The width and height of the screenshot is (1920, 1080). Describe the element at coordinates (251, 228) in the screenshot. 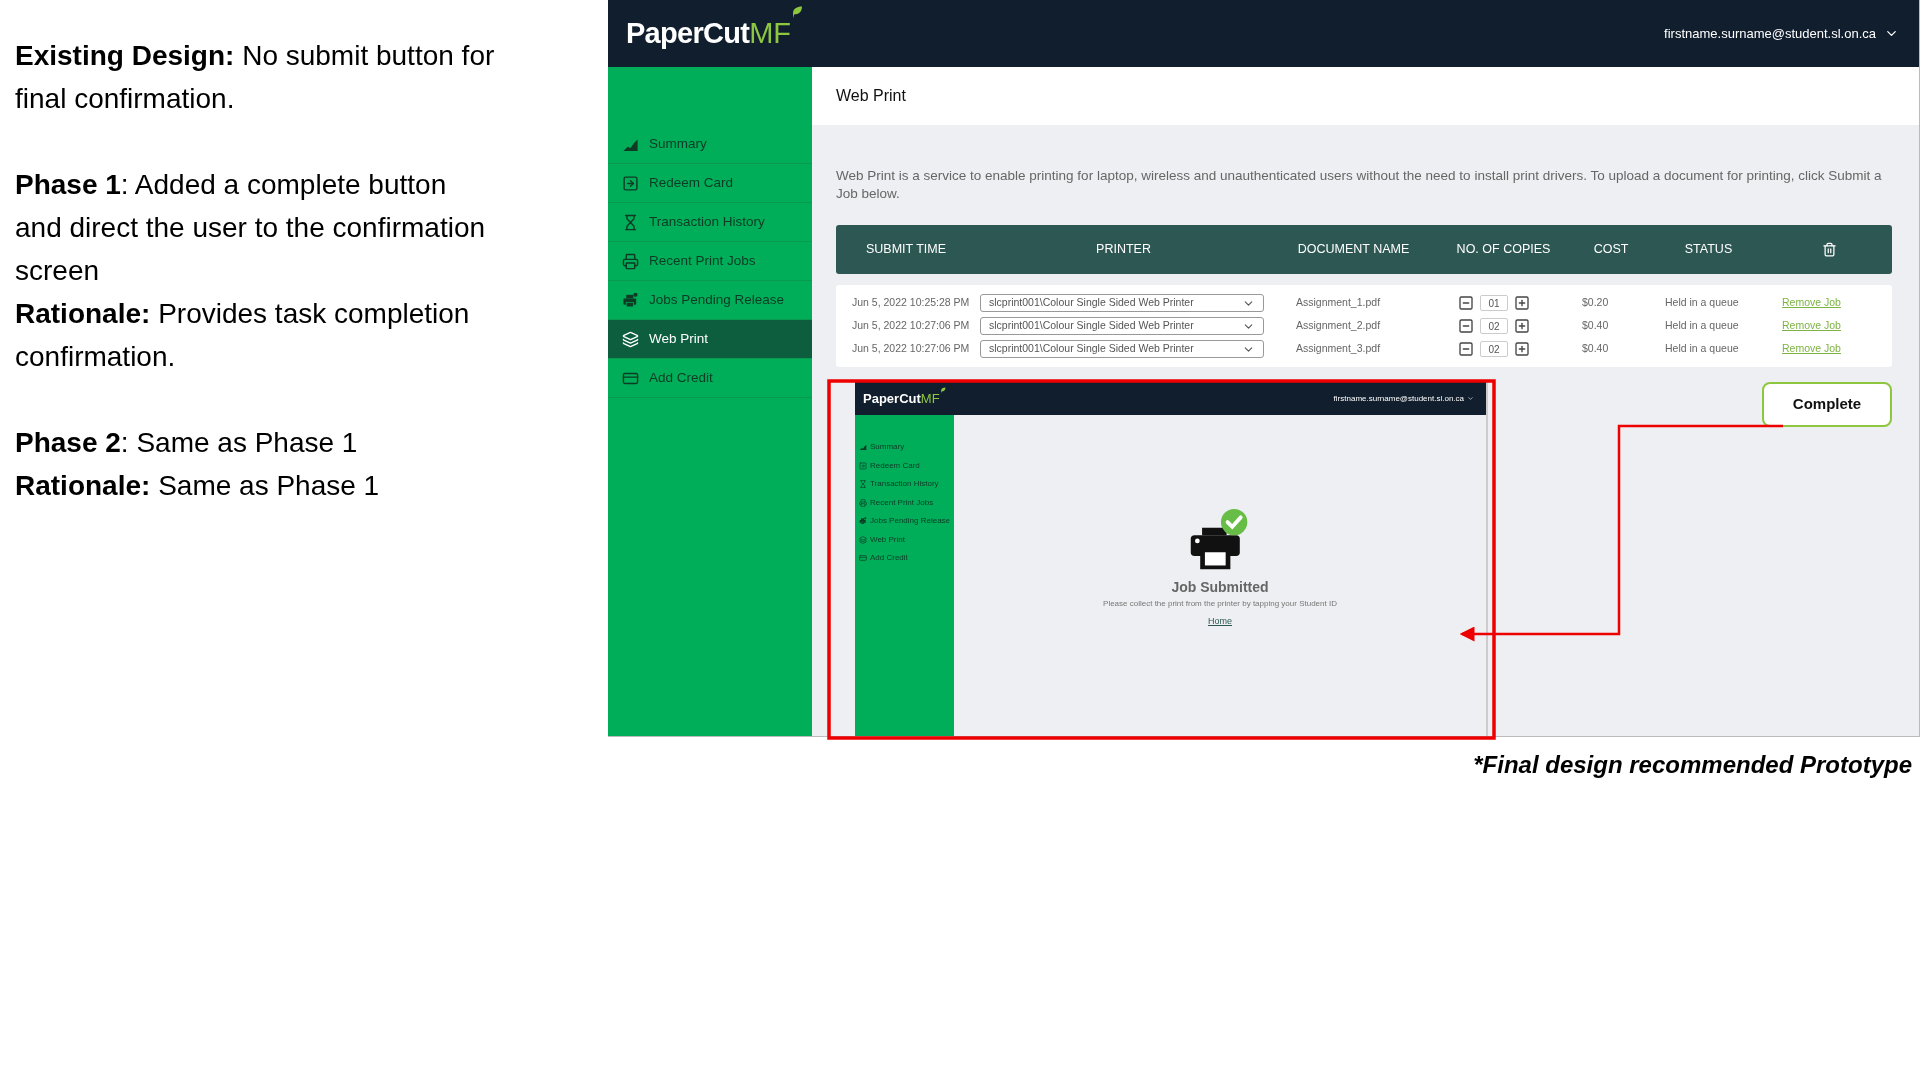

I see `note-text: Phase 1: Added a complete button and direct the user to the confirmation screen` at that location.